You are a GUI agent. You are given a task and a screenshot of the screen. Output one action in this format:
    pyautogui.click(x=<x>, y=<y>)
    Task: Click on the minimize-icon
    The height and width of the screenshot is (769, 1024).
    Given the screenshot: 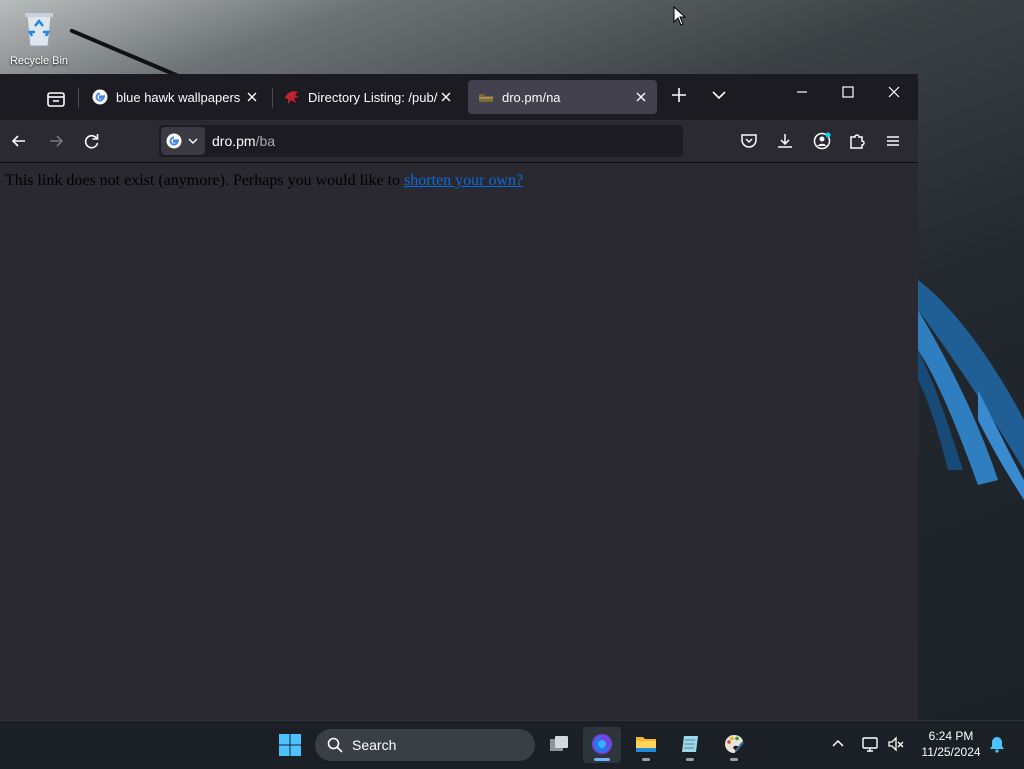 What is the action you would take?
    pyautogui.click(x=802, y=92)
    